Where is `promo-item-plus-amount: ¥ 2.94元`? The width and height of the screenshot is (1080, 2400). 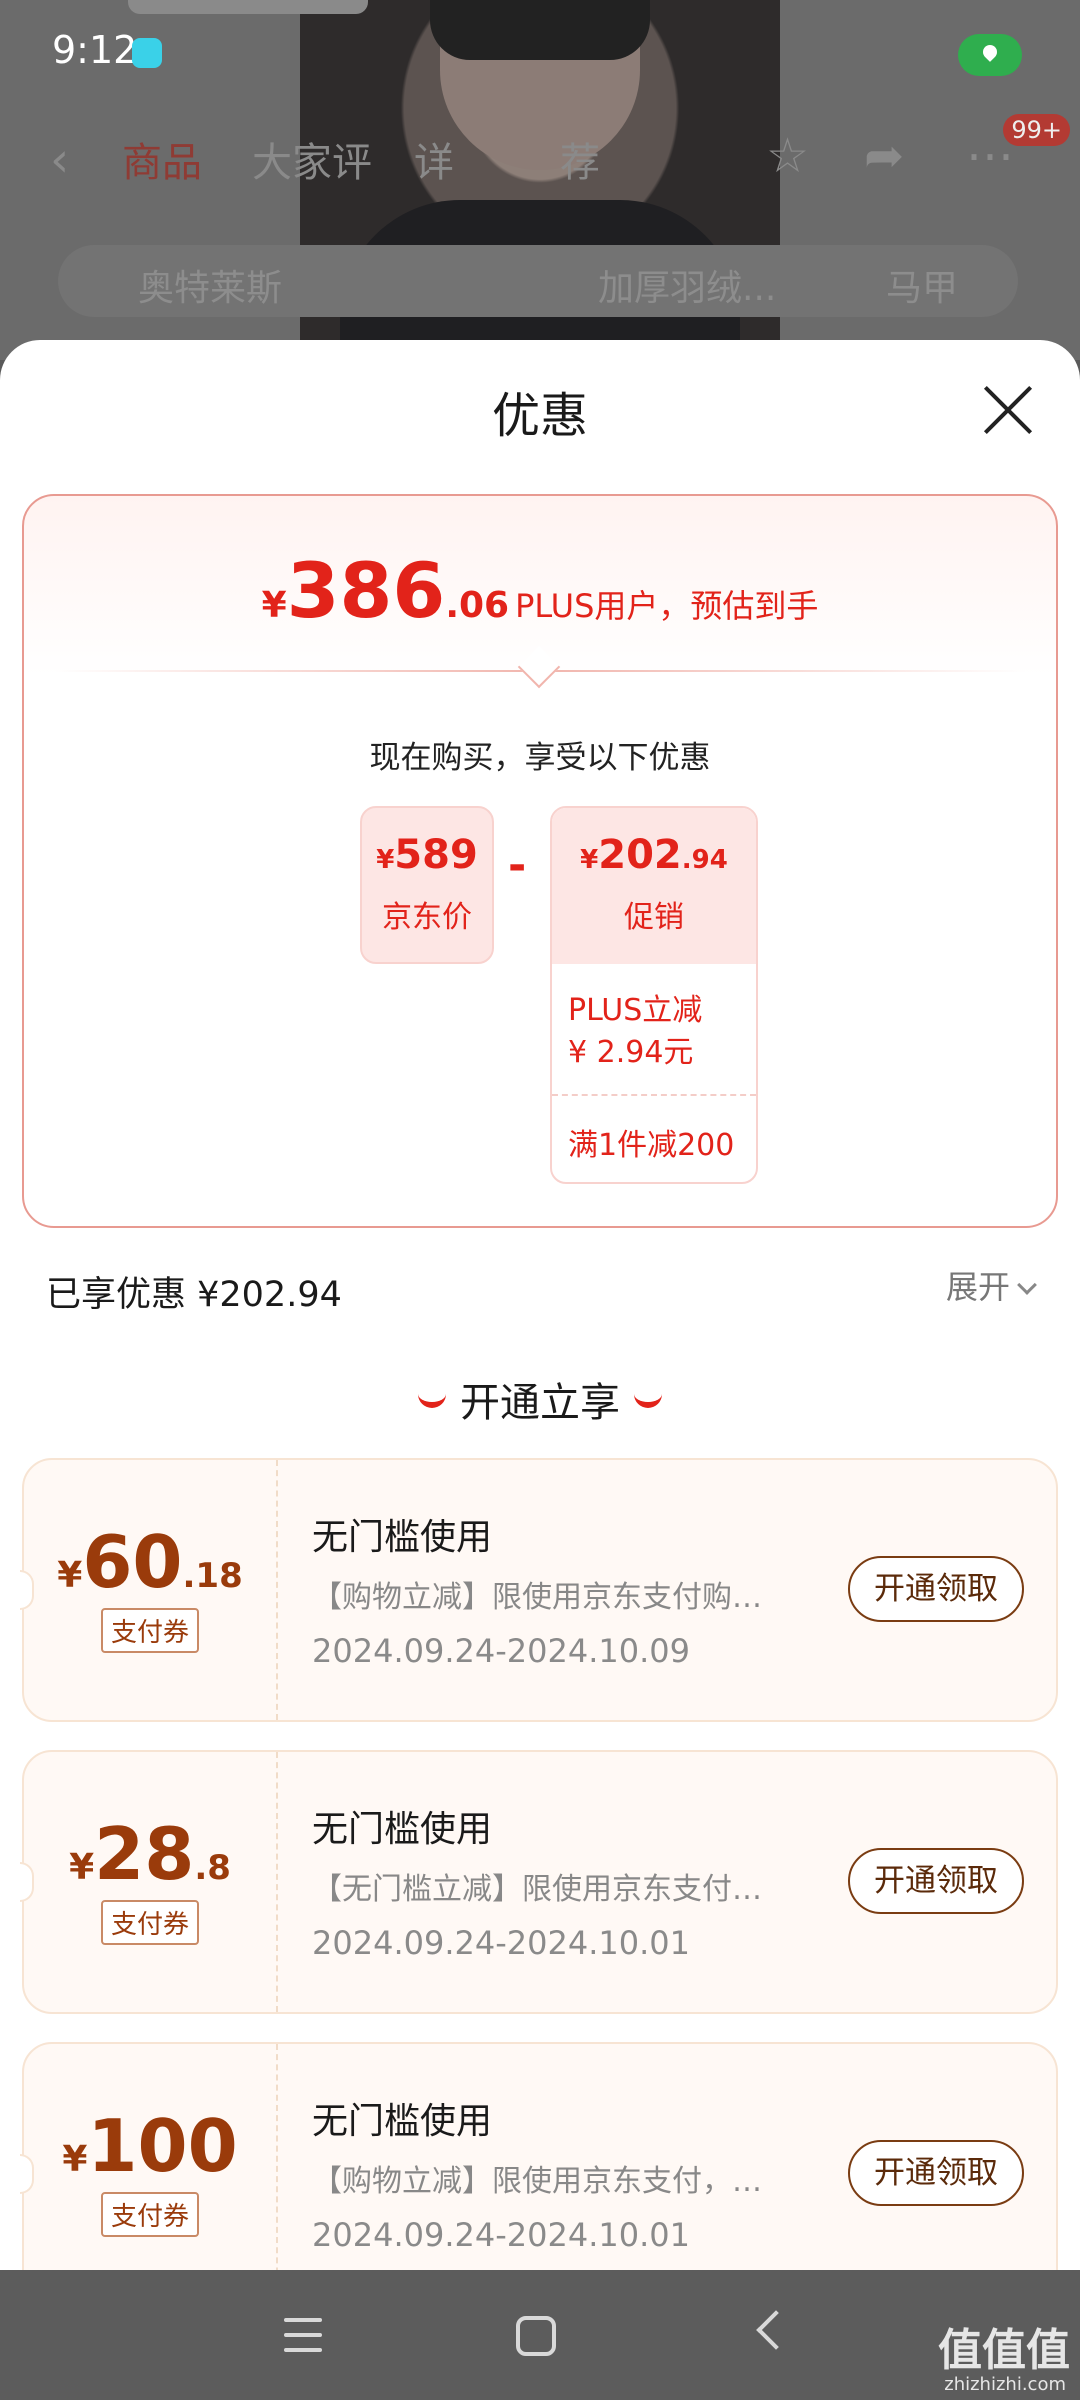
promo-item-plus-amount: ¥ 2.94元 is located at coordinates (631, 1052).